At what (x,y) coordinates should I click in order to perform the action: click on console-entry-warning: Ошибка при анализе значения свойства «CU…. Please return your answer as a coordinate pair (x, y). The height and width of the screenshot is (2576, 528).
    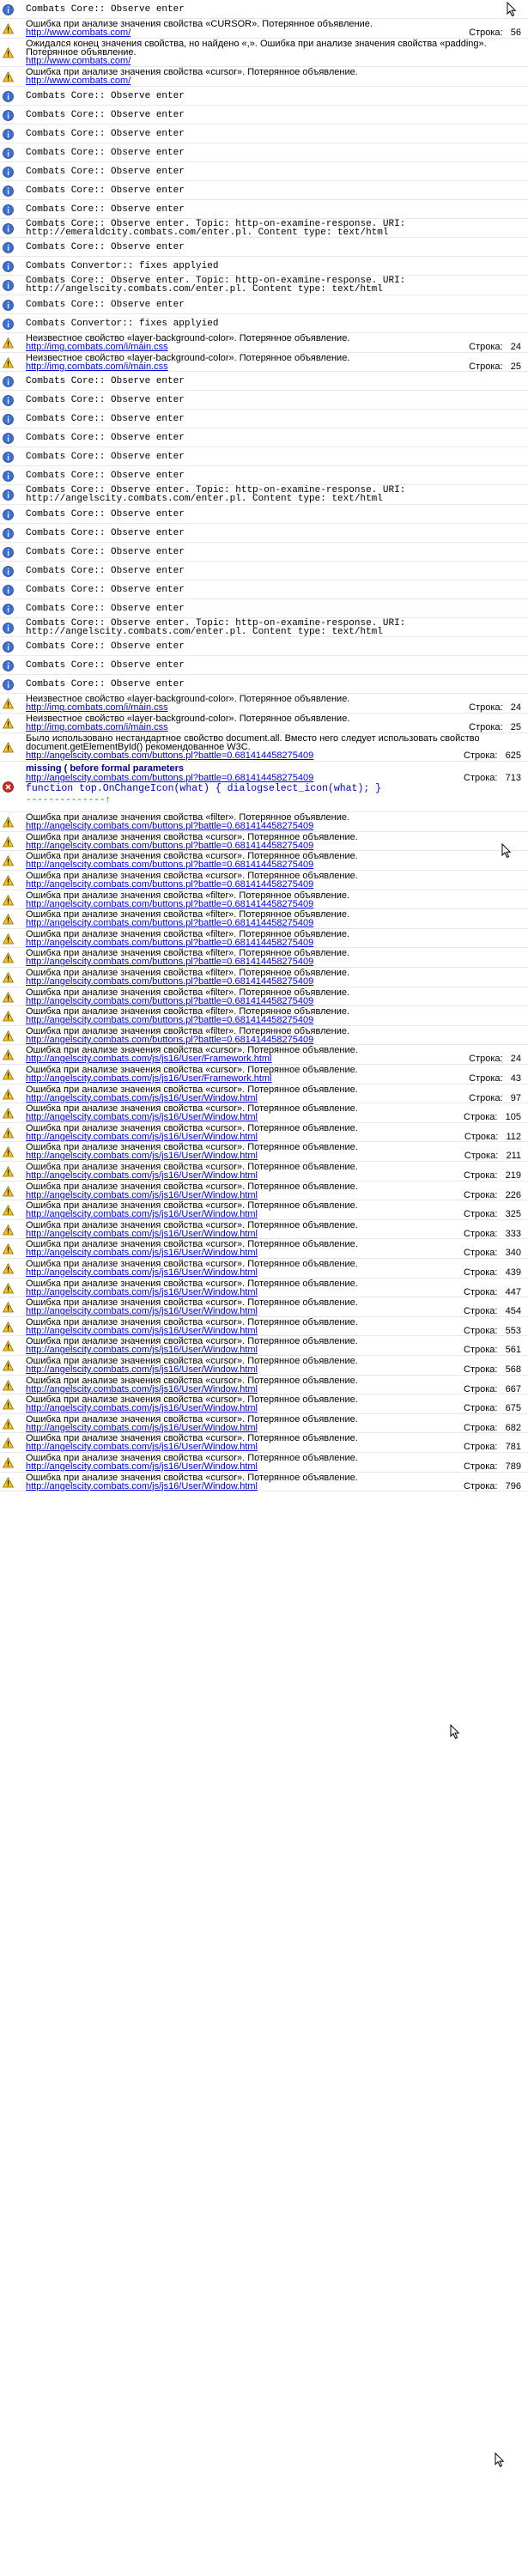
    Looking at the image, I should click on (264, 29).